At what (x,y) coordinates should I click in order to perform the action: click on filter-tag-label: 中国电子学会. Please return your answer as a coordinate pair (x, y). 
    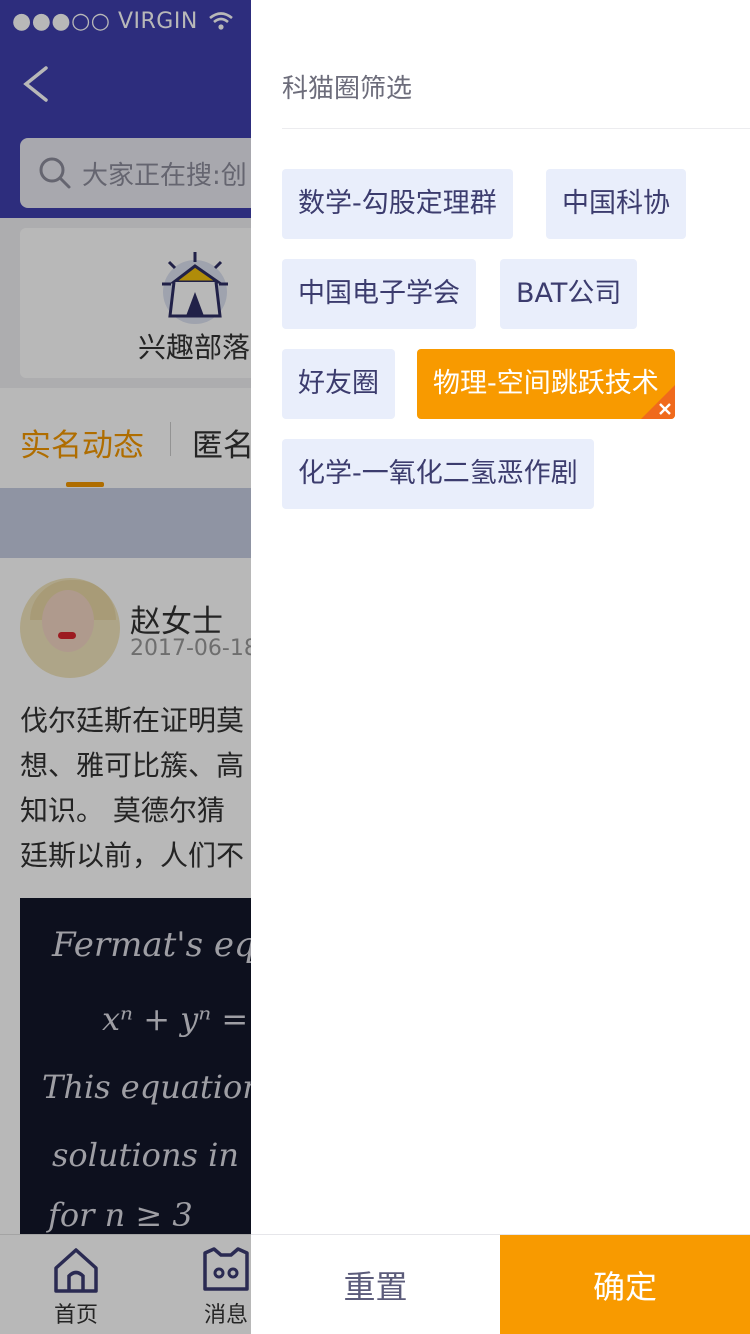
    Looking at the image, I should click on (379, 293).